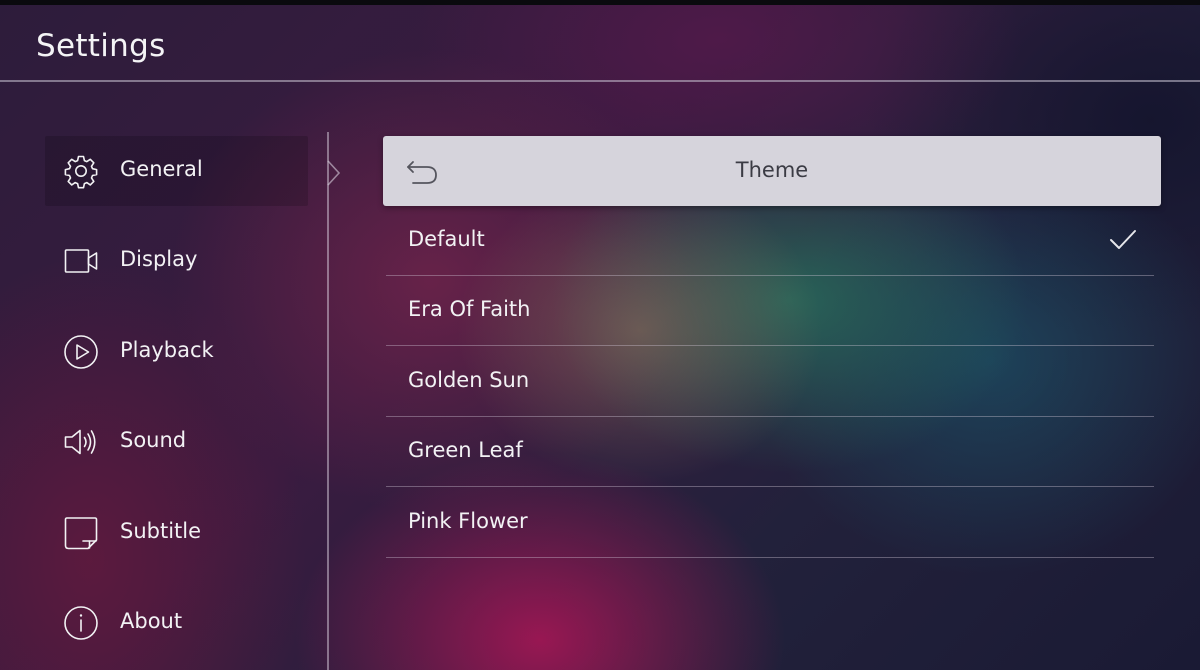 This screenshot has height=670, width=1200. I want to click on theme-option-pink-flower: Pink Flower, so click(770, 523).